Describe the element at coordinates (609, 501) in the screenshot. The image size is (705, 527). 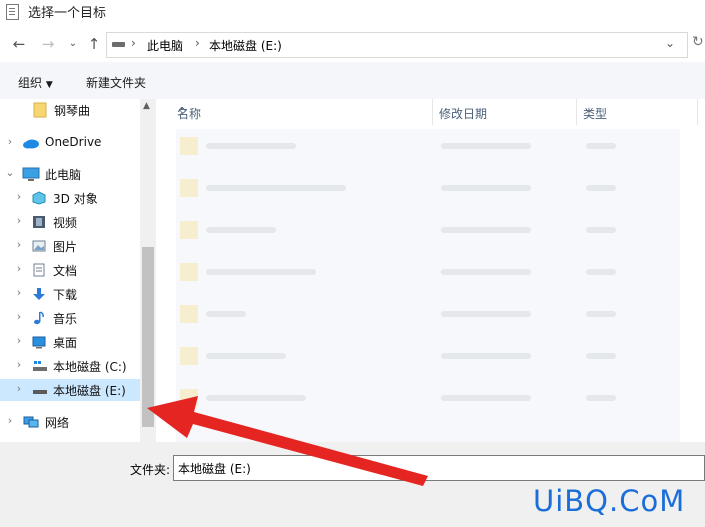
I see `watermark-logo: UiBQ.CoM` at that location.